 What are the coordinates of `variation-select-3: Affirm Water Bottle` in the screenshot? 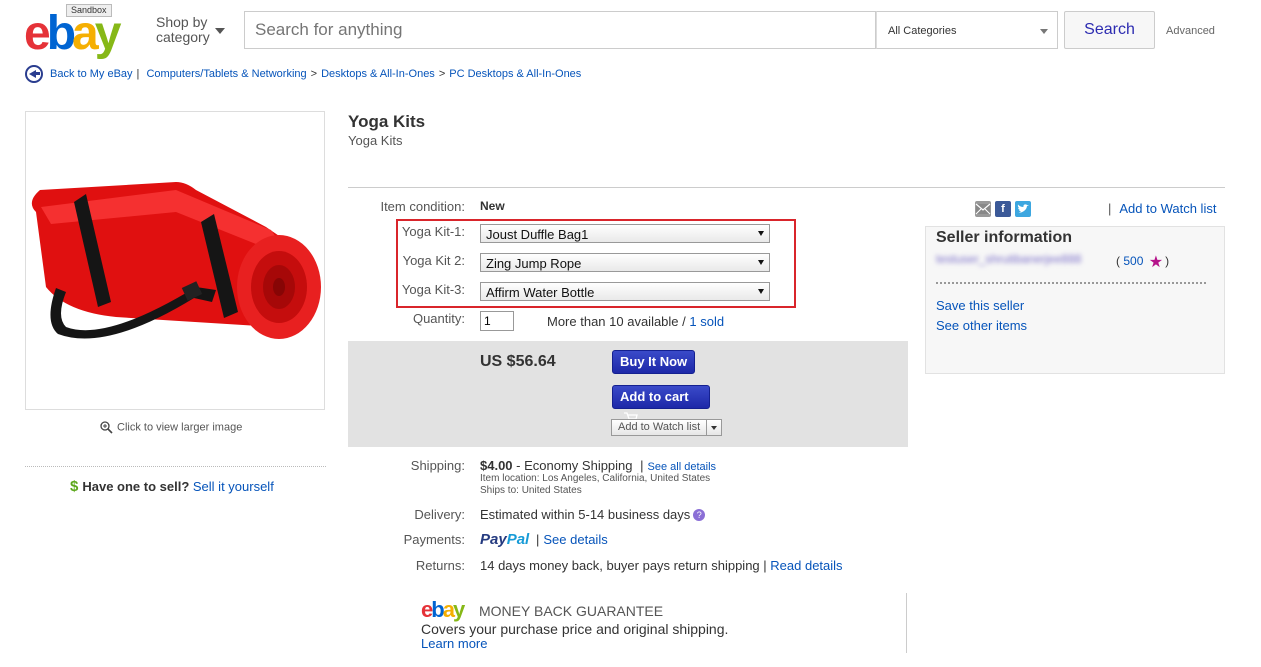 It's located at (625, 291).